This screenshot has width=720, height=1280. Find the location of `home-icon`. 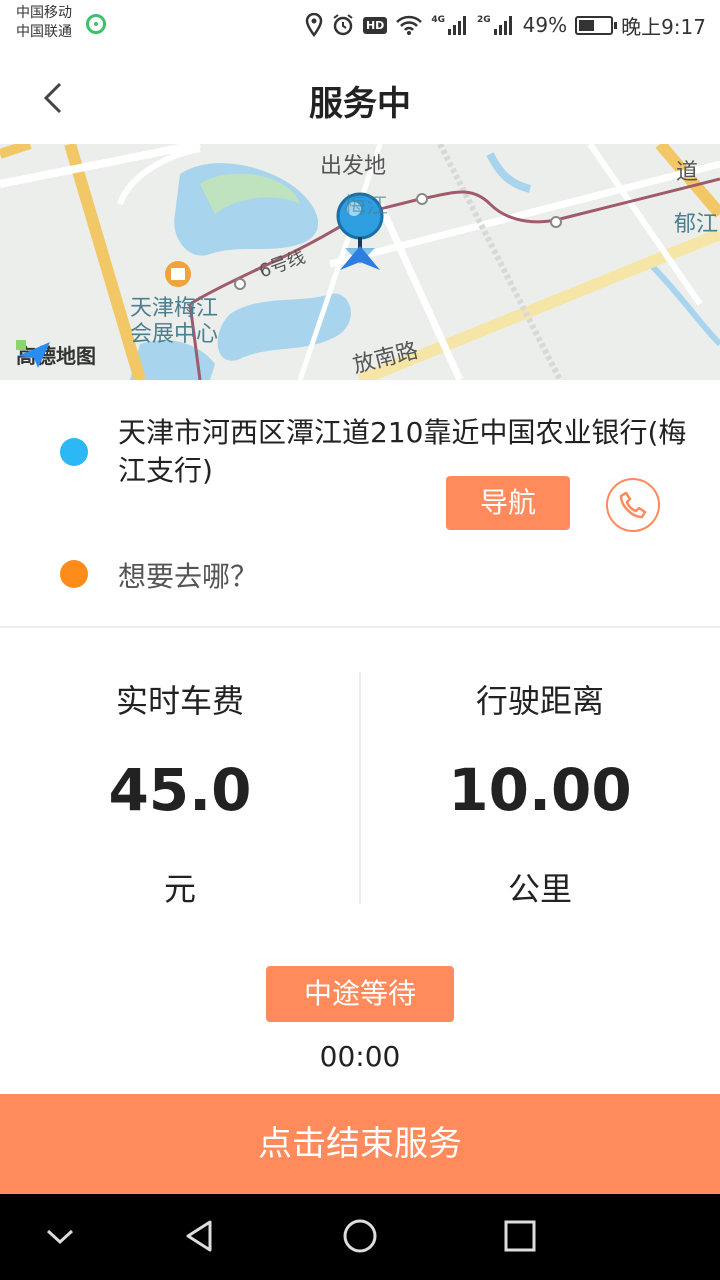

home-icon is located at coordinates (360, 1236).